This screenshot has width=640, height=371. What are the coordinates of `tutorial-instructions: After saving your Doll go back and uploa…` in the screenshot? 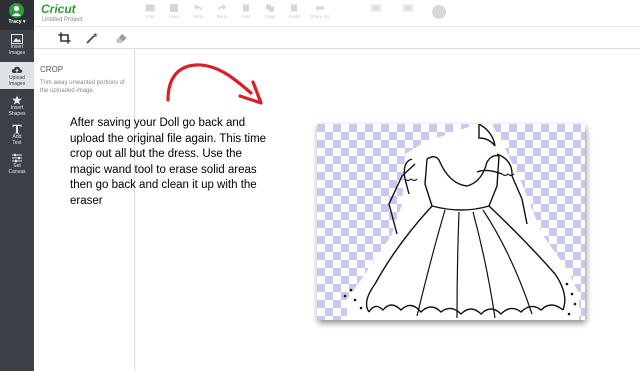 It's located at (168, 162).